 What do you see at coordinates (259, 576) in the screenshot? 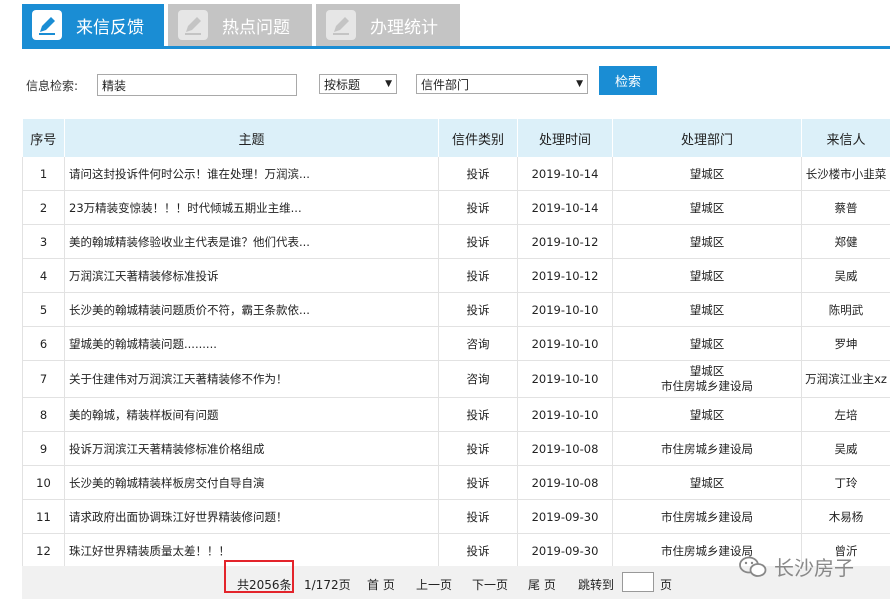
I see `total-highlight-box` at bounding box center [259, 576].